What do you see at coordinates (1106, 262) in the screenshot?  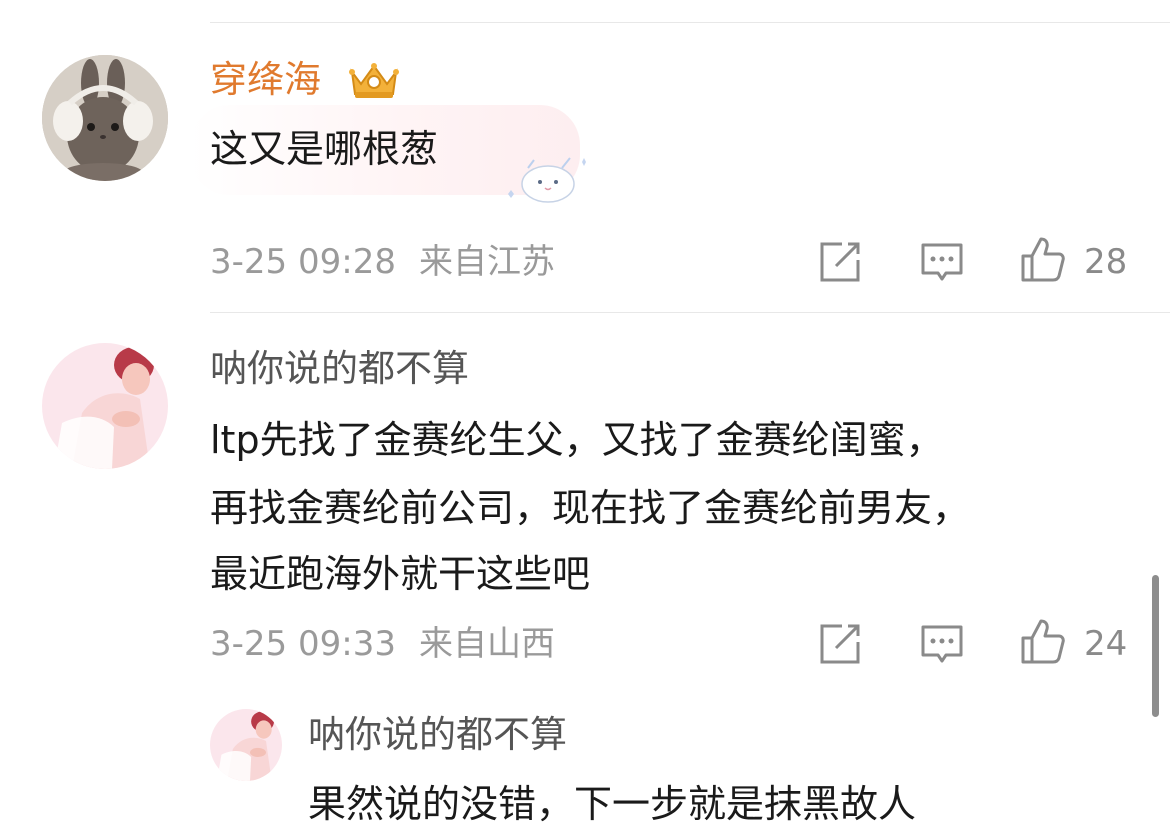 I see `like-count: 28` at bounding box center [1106, 262].